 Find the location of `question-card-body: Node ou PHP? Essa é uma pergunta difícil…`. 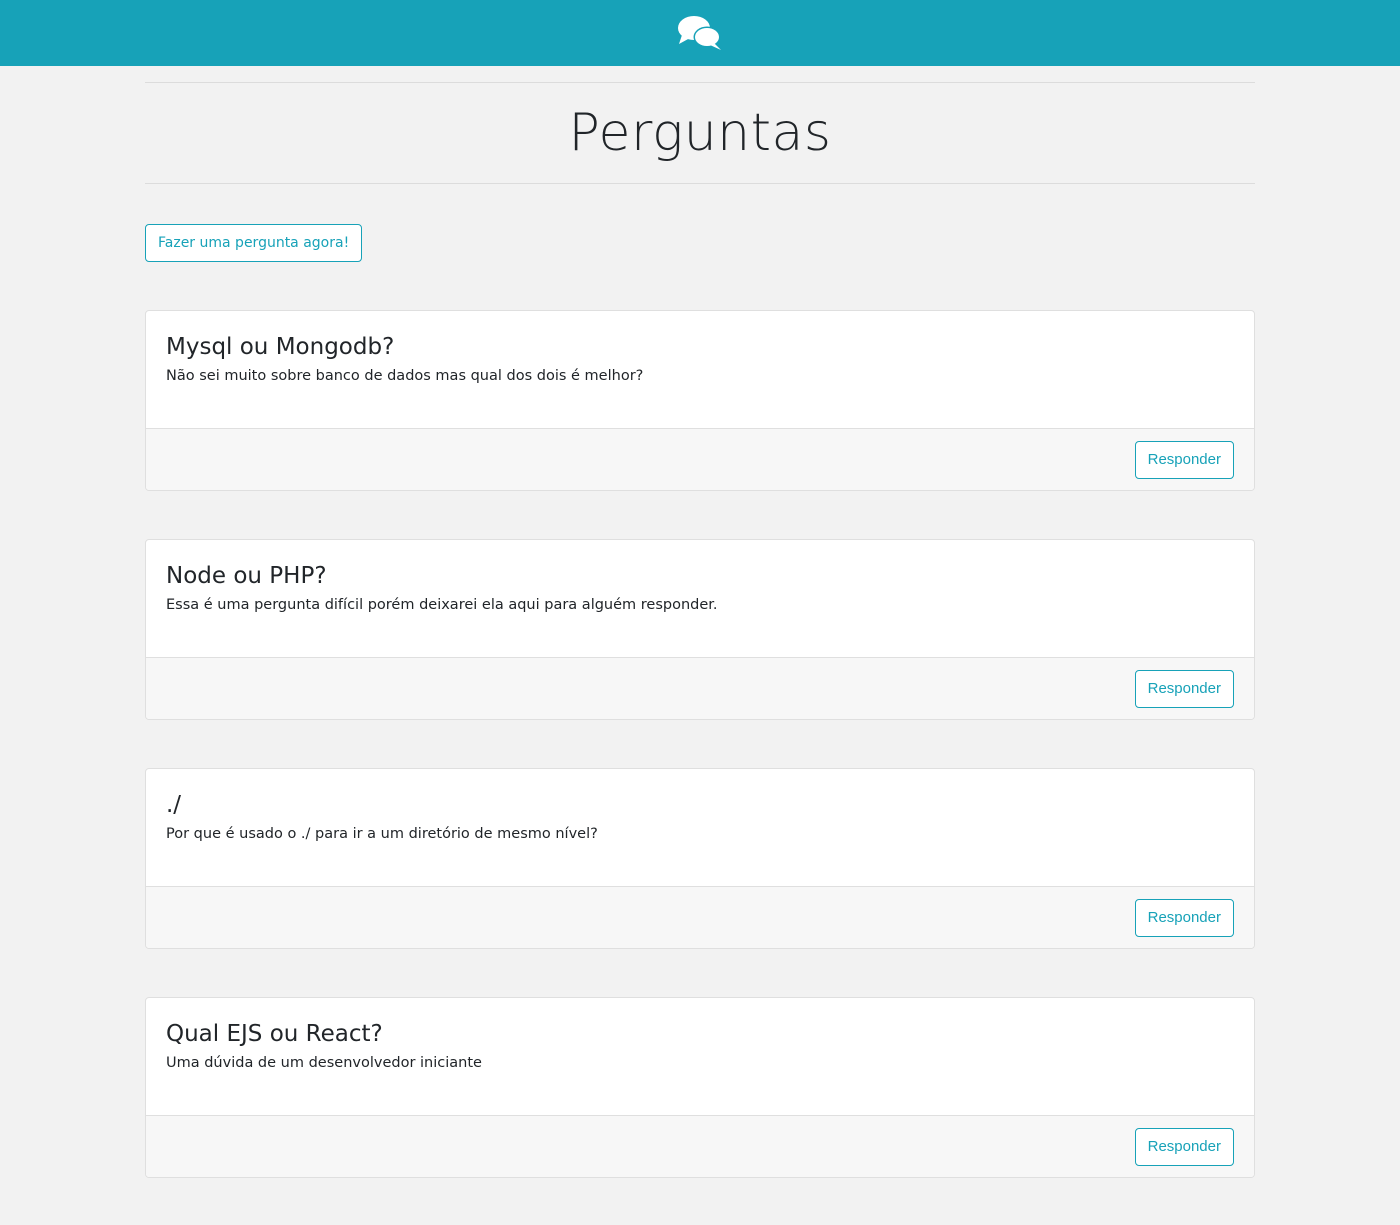

question-card-body: Node ou PHP? Essa é uma pergunta difícil… is located at coordinates (700, 598).